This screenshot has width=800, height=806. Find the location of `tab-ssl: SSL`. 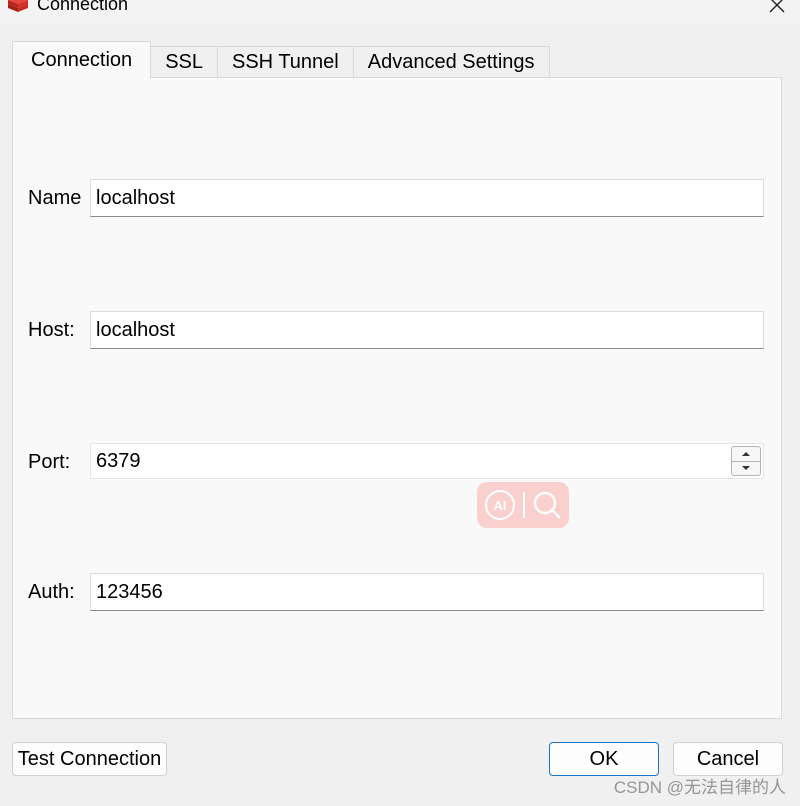

tab-ssl: SSL is located at coordinates (184, 62).